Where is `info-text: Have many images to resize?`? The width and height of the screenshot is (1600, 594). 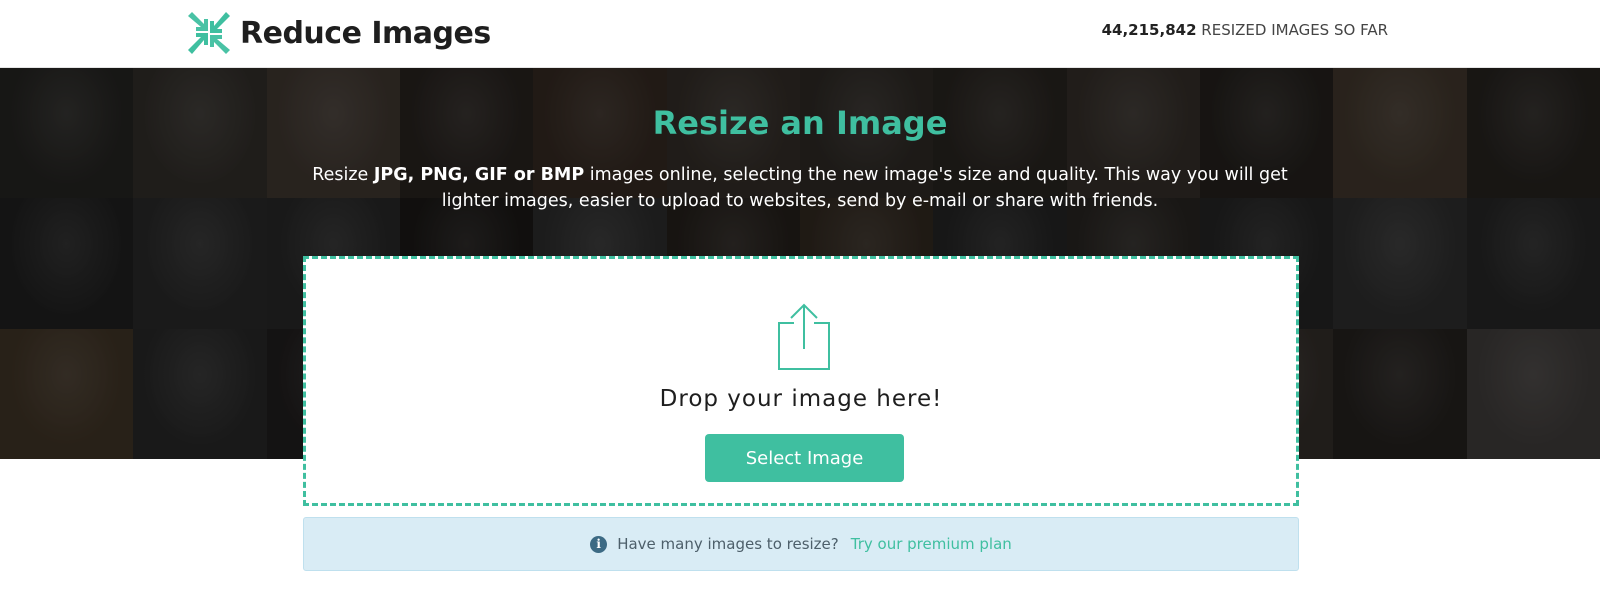 info-text: Have many images to resize? is located at coordinates (728, 544).